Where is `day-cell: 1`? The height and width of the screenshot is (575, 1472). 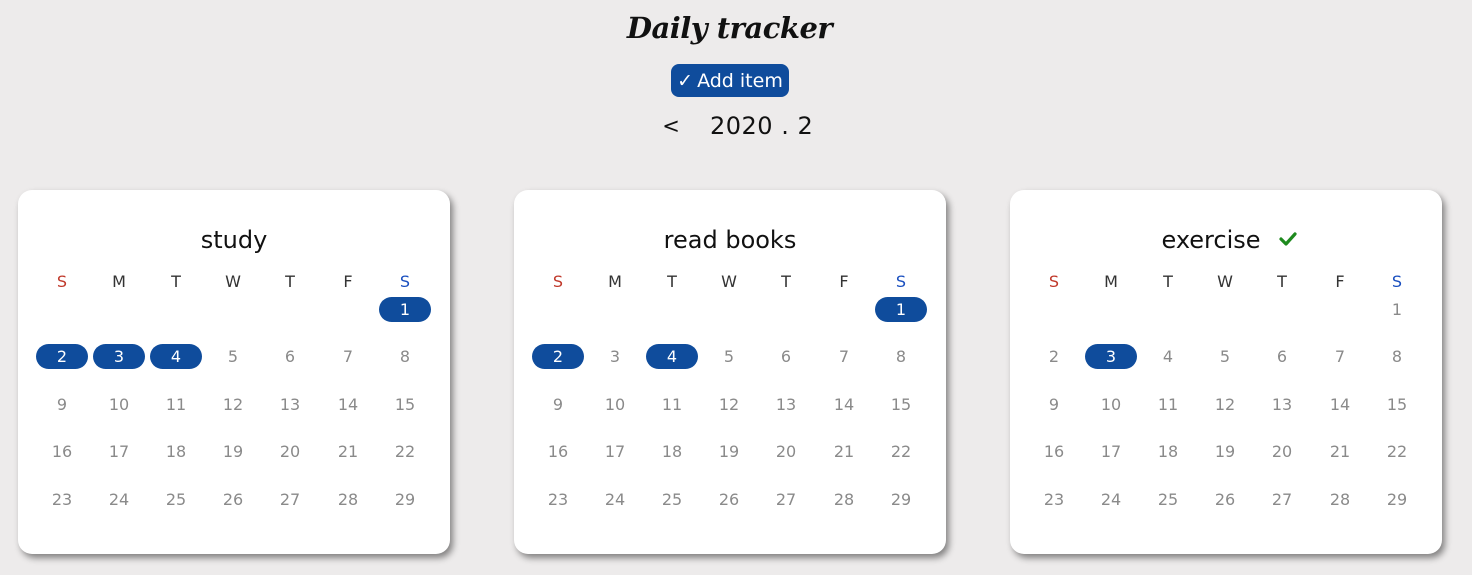
day-cell: 1 is located at coordinates (1397, 309).